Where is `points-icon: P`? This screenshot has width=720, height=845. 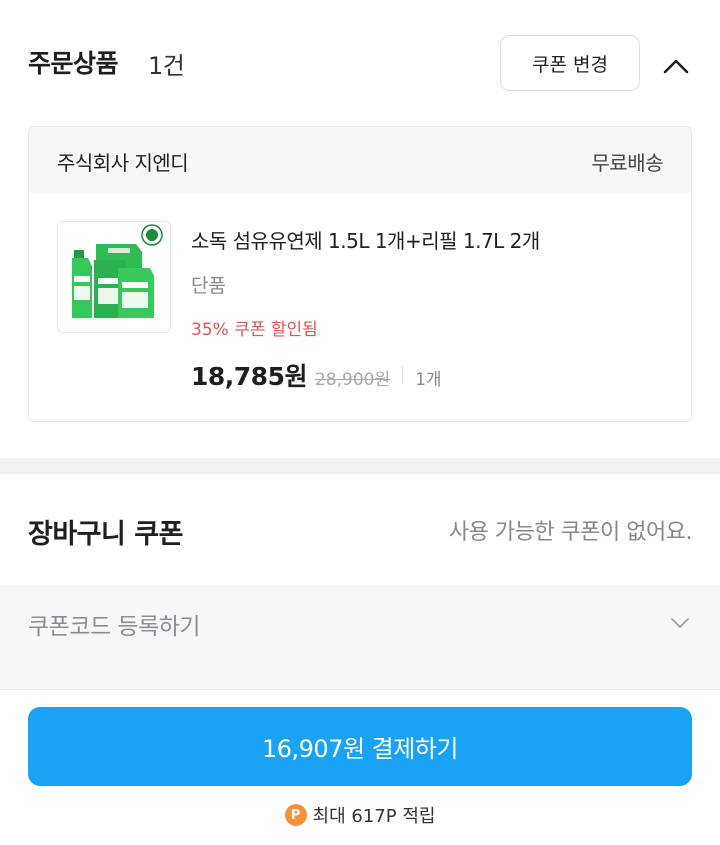 points-icon: P is located at coordinates (295, 815).